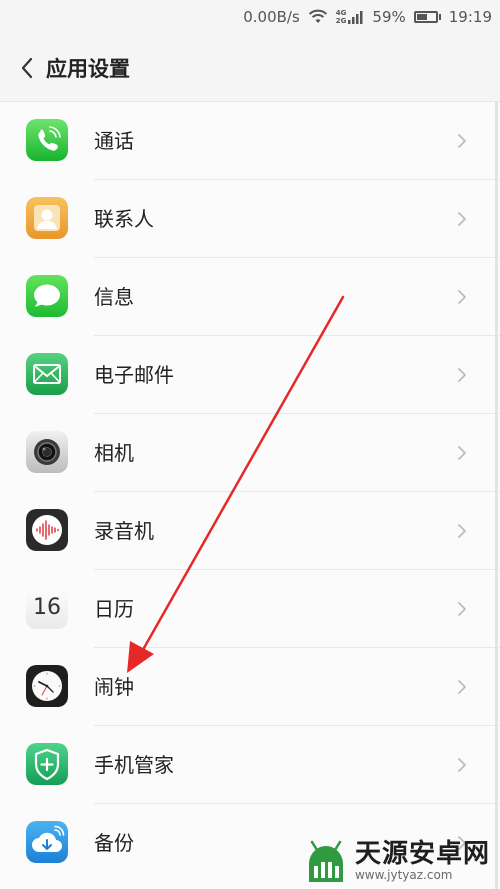  Describe the element at coordinates (250, 219) in the screenshot. I see `list-item-contacts: 联系人` at that location.